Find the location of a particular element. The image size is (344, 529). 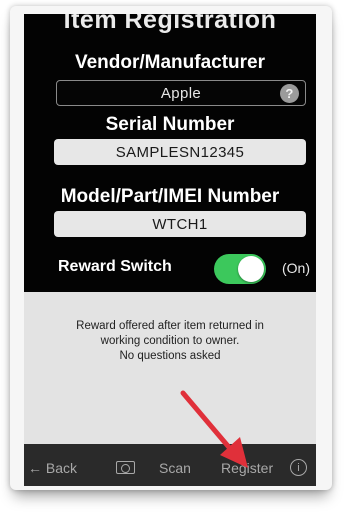

model-number-label: Model/Part/IMEI Number is located at coordinates (170, 196).